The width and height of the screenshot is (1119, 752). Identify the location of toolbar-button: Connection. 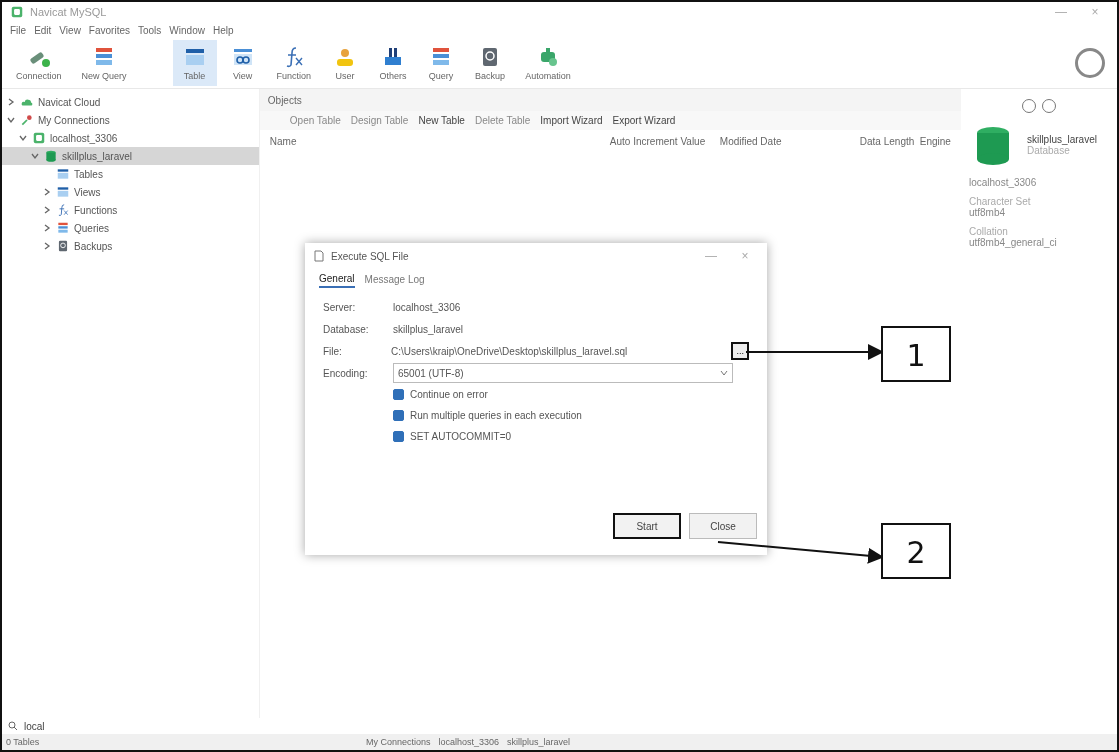
(39, 63).